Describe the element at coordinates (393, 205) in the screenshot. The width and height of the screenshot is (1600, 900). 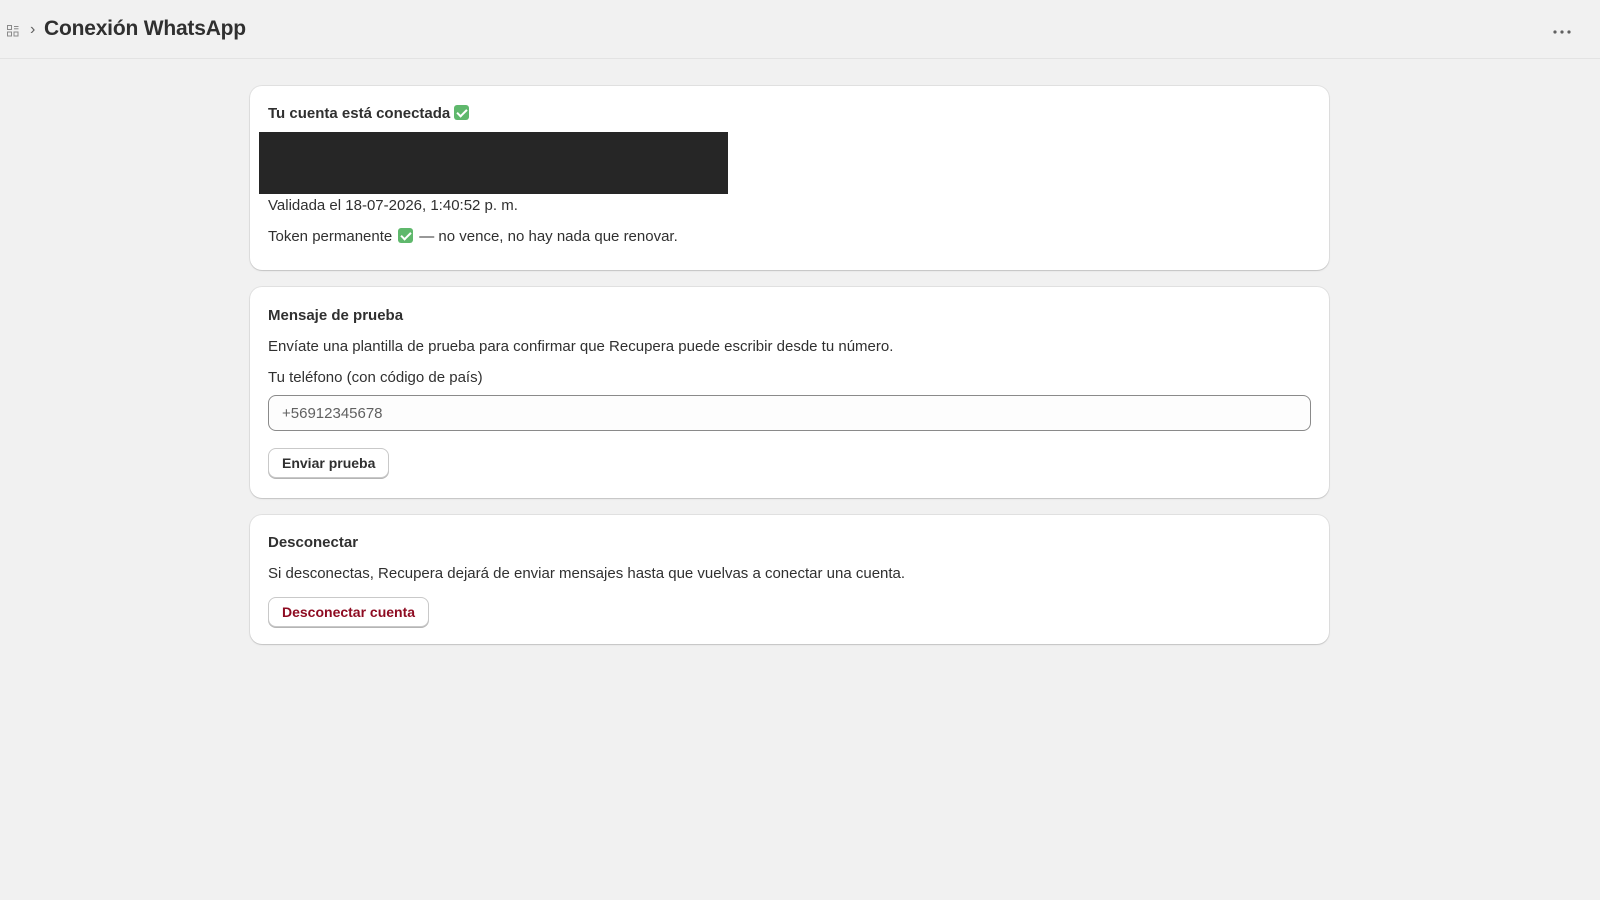
I see `validated-date: Validada el 18-07-2026, 1:40:52 p. m.` at that location.